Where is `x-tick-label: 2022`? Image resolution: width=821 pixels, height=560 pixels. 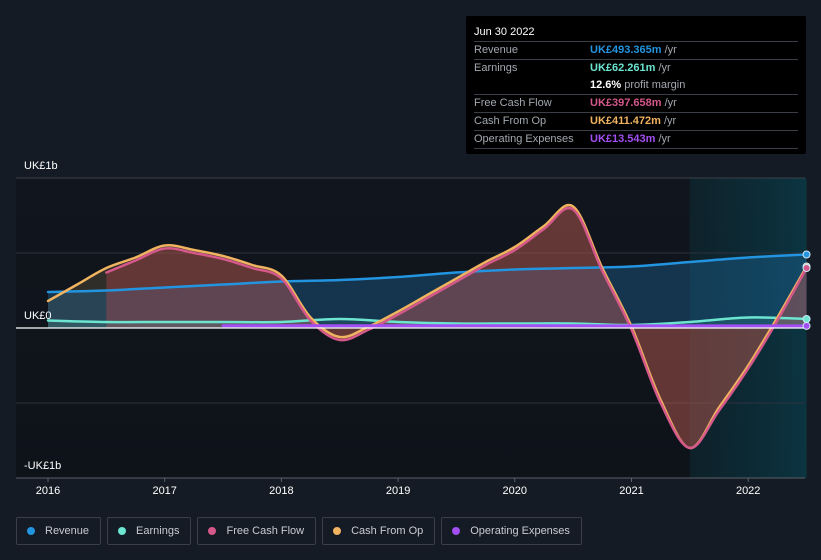 x-tick-label: 2022 is located at coordinates (748, 491).